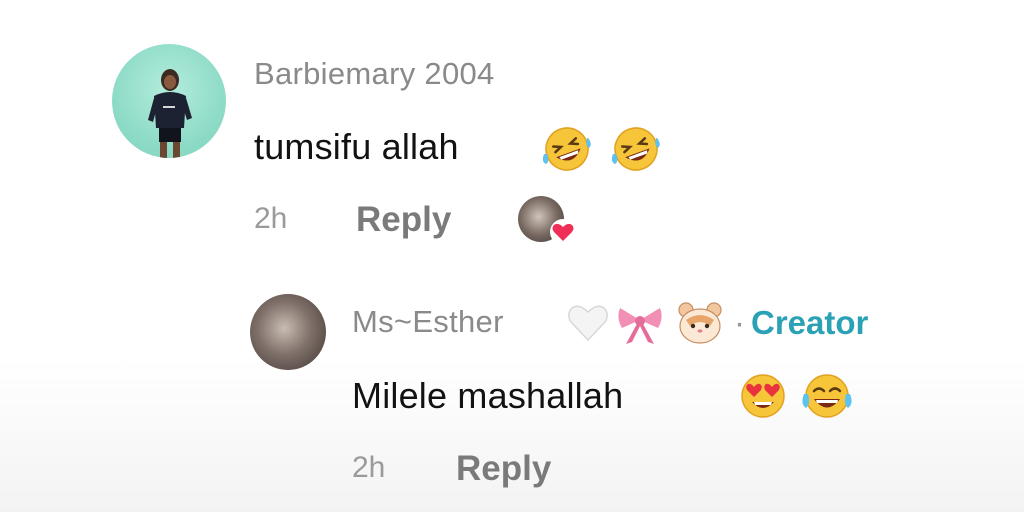 The width and height of the screenshot is (1024, 512). What do you see at coordinates (640, 326) in the screenshot?
I see `ribbon-icon` at bounding box center [640, 326].